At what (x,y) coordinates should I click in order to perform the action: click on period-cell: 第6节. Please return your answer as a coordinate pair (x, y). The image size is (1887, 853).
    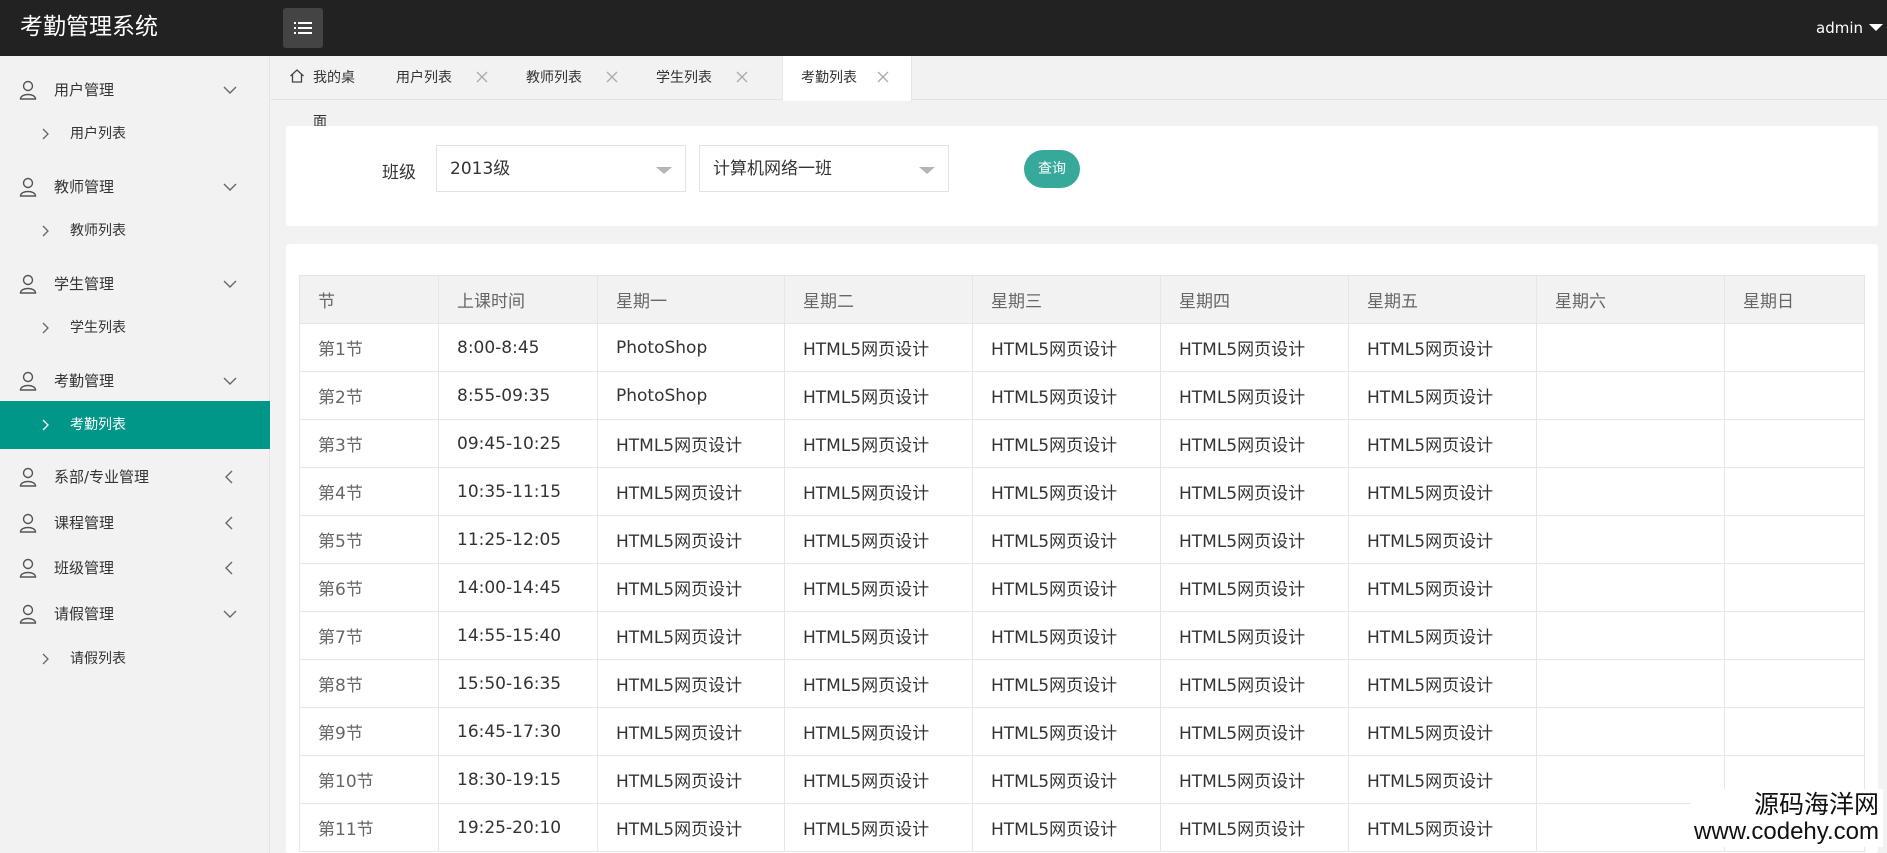
    Looking at the image, I should click on (369, 587).